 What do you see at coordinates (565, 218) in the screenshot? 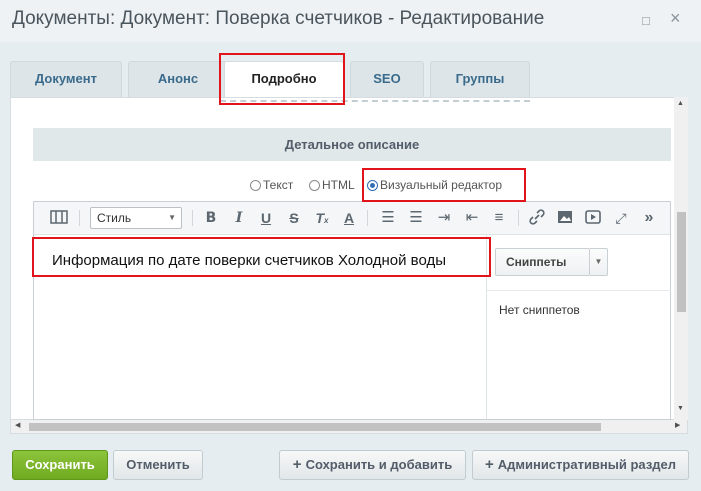
I see `image-icon` at bounding box center [565, 218].